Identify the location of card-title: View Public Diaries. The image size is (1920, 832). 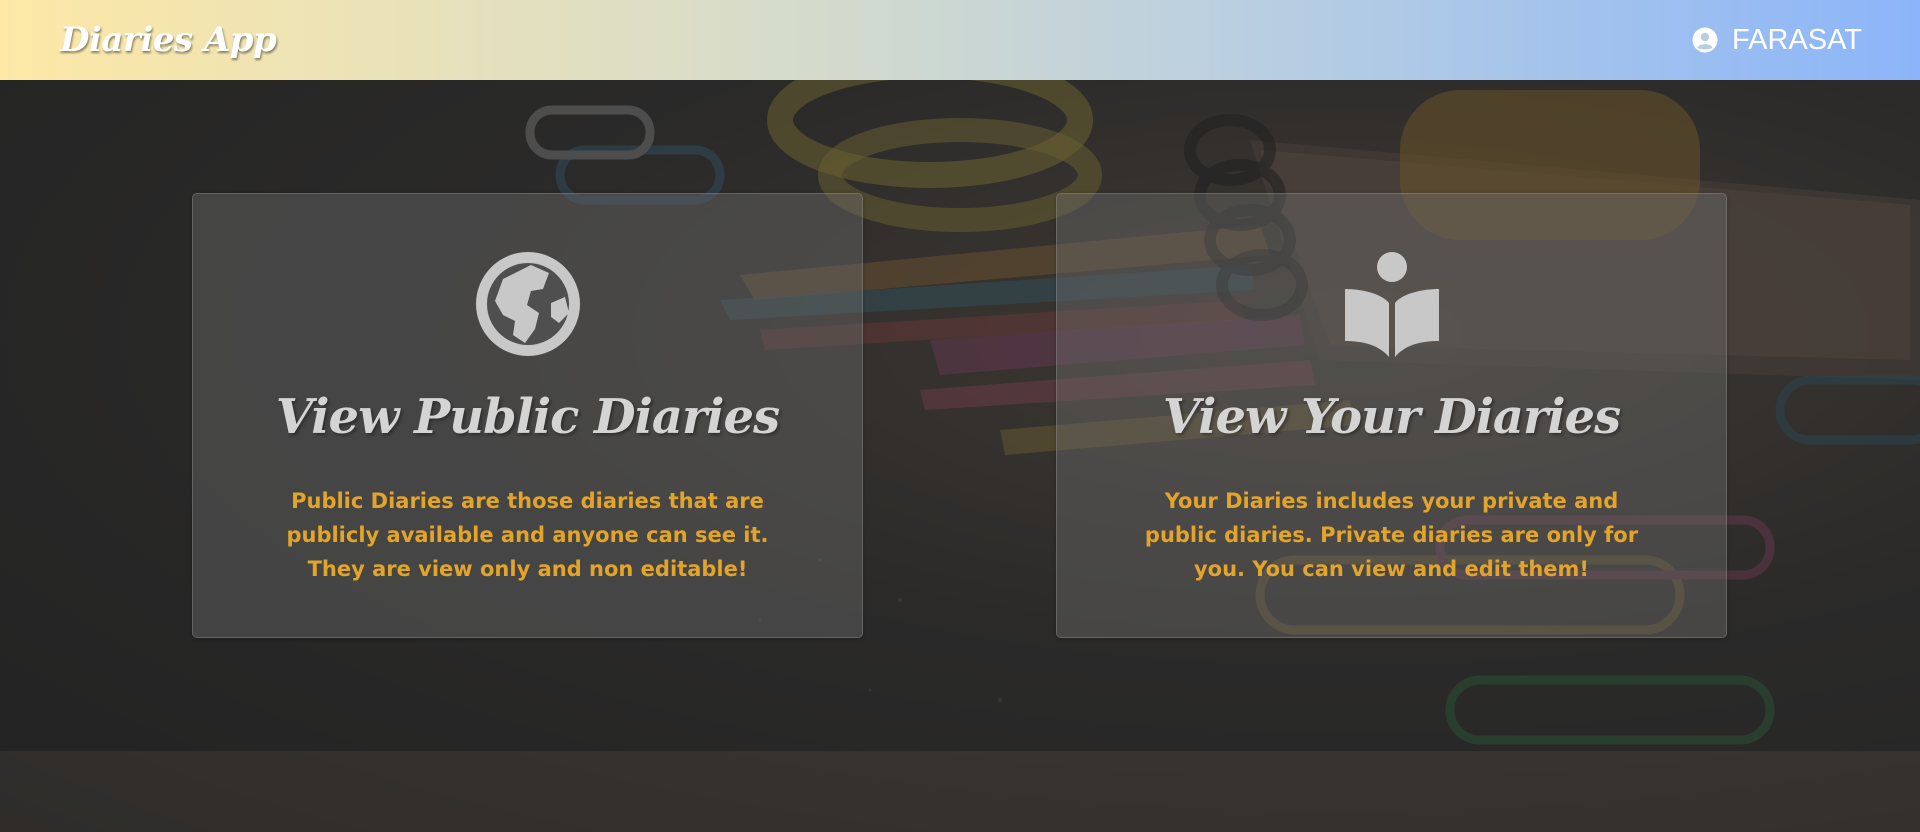
(527, 417).